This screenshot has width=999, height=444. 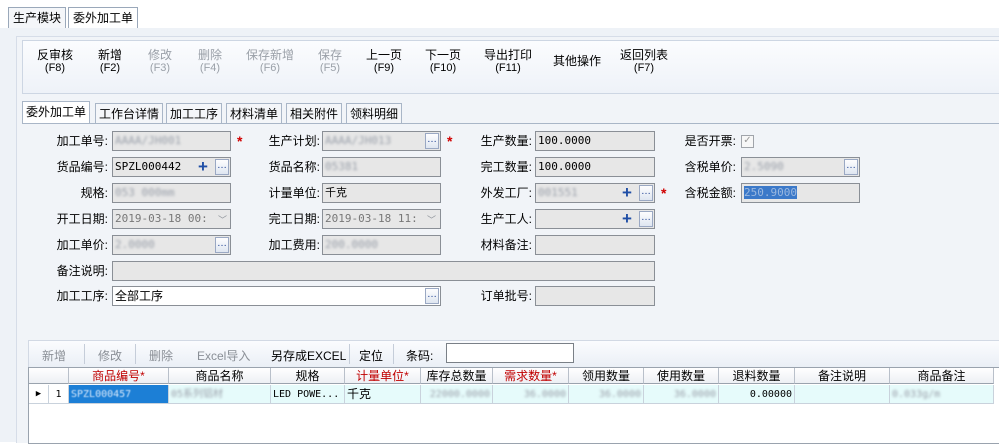 What do you see at coordinates (842, 376) in the screenshot?
I see `column-header: 备注说明` at bounding box center [842, 376].